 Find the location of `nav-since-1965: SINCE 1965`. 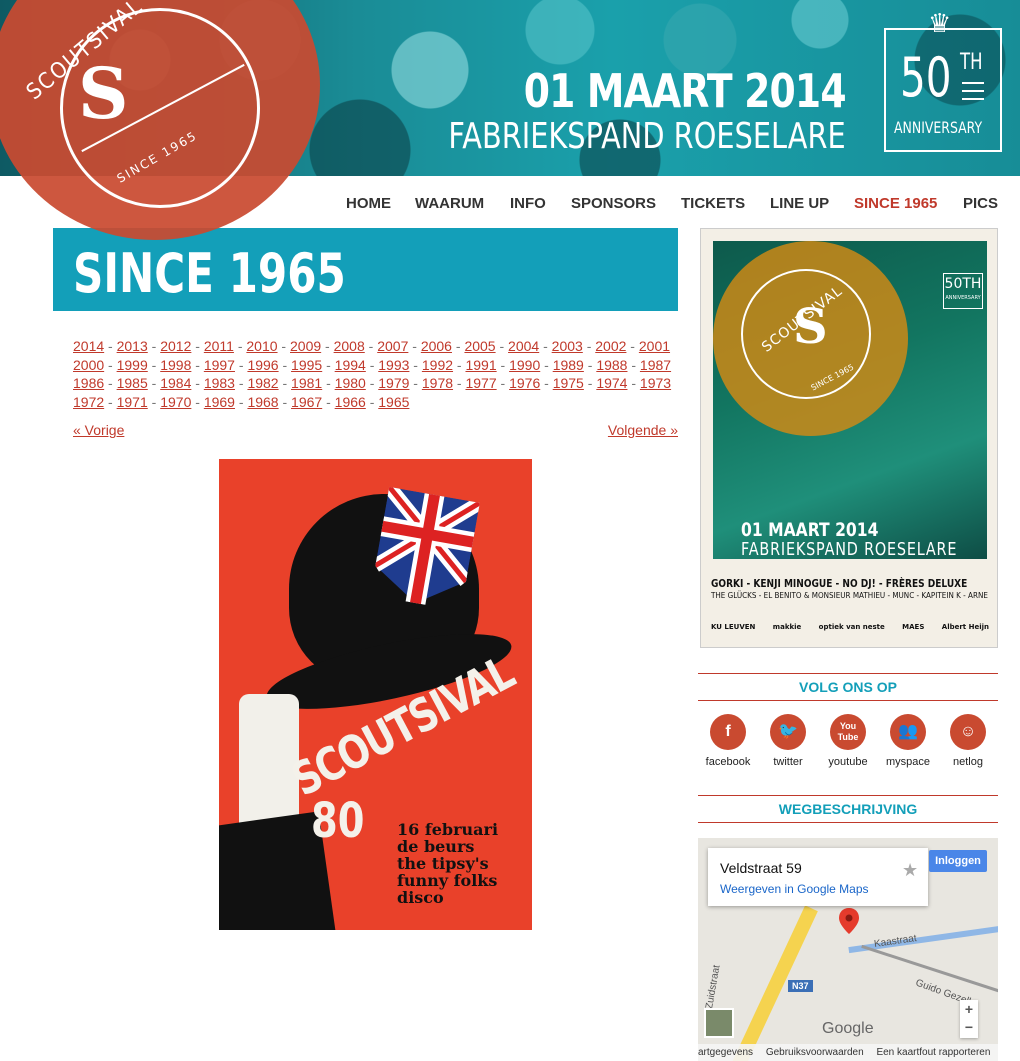

nav-since-1965: SINCE 1965 is located at coordinates (895, 203).